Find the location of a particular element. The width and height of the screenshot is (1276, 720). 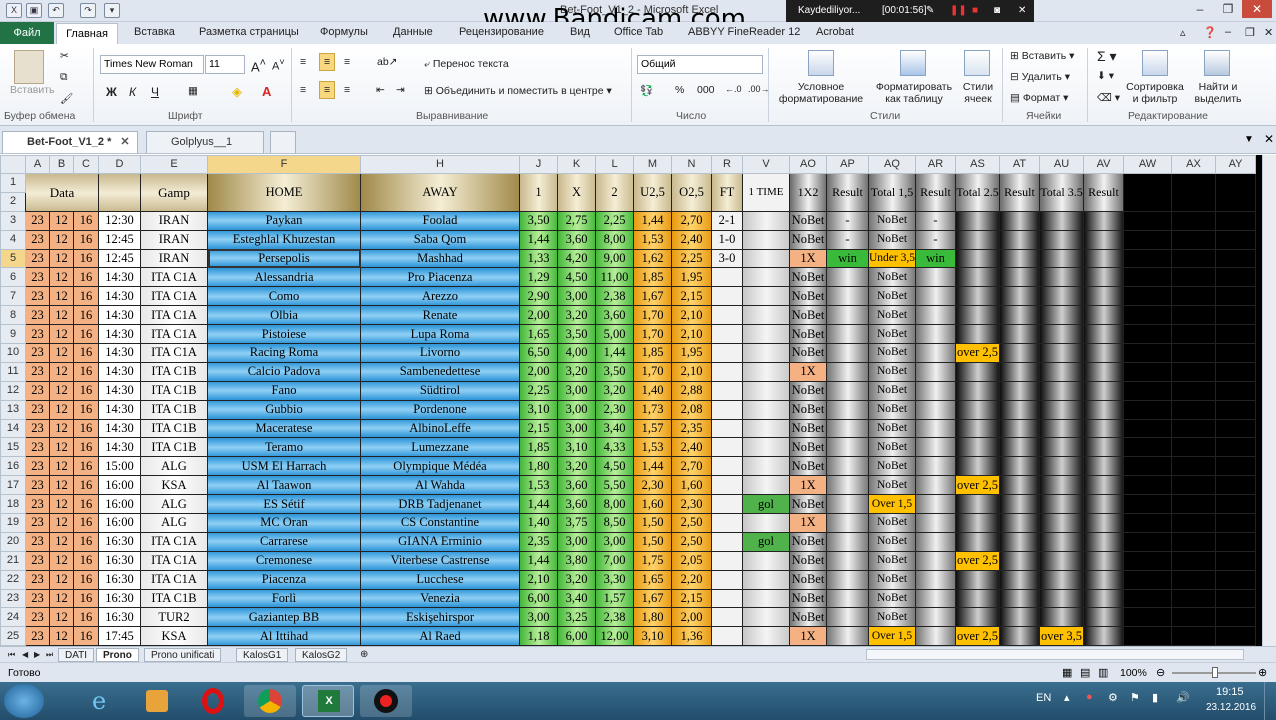

tab-file: Файл is located at coordinates (27, 33).